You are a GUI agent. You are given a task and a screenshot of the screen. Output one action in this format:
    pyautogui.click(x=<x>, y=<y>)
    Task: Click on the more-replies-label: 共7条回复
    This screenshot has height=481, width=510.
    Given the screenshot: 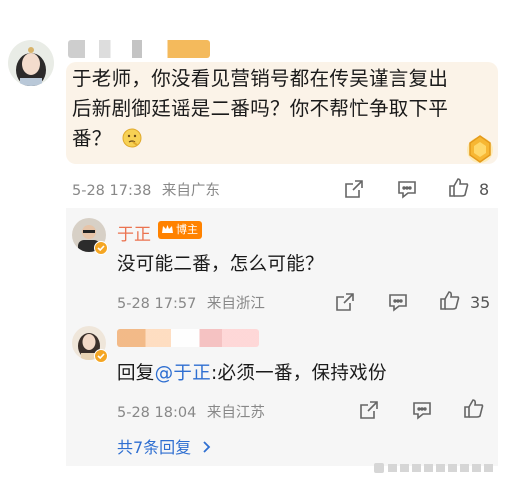 What is the action you would take?
    pyautogui.click(x=154, y=447)
    